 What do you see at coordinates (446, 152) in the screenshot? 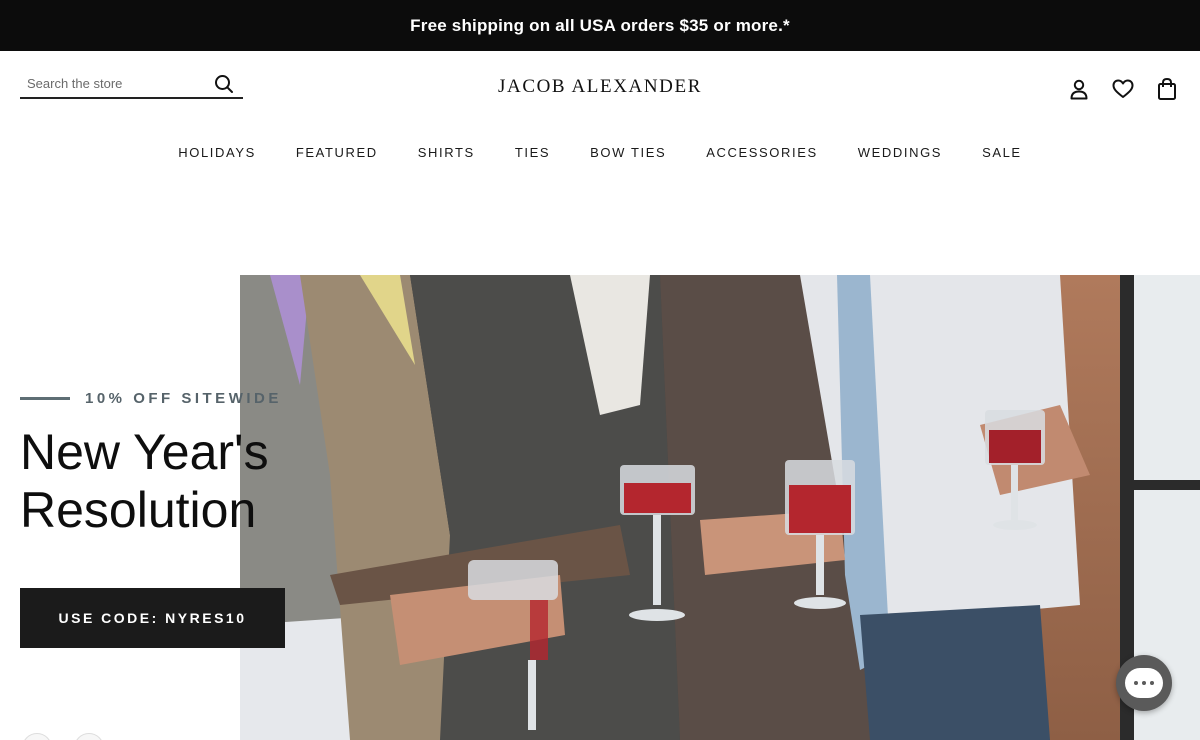
I see `nav-item-shirts: SHIRTS` at bounding box center [446, 152].